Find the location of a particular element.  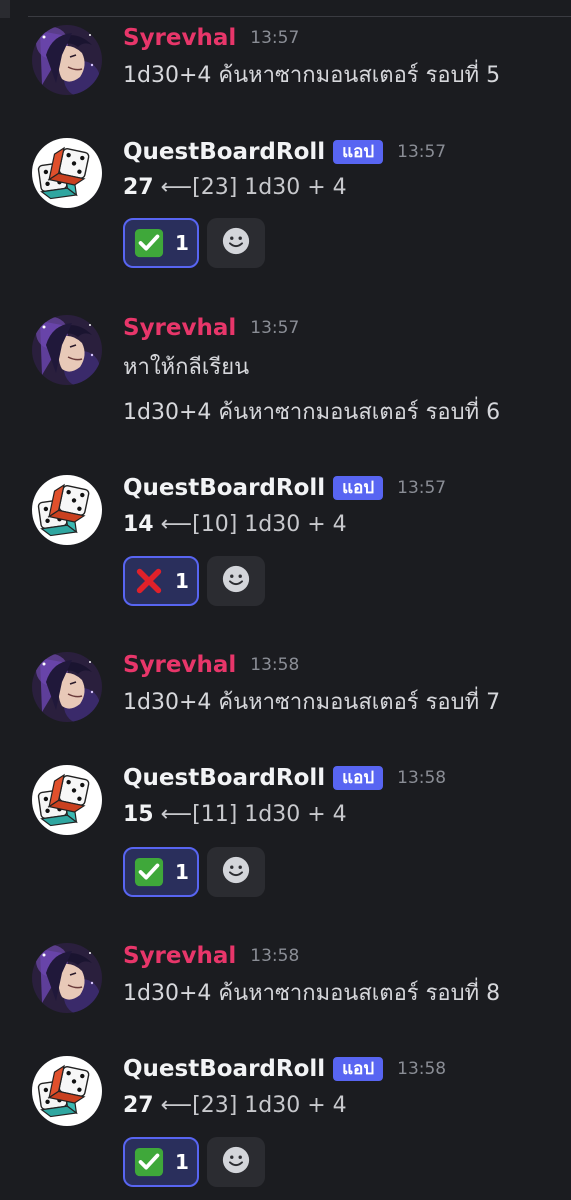

cross-mark-icon is located at coordinates (149, 581).